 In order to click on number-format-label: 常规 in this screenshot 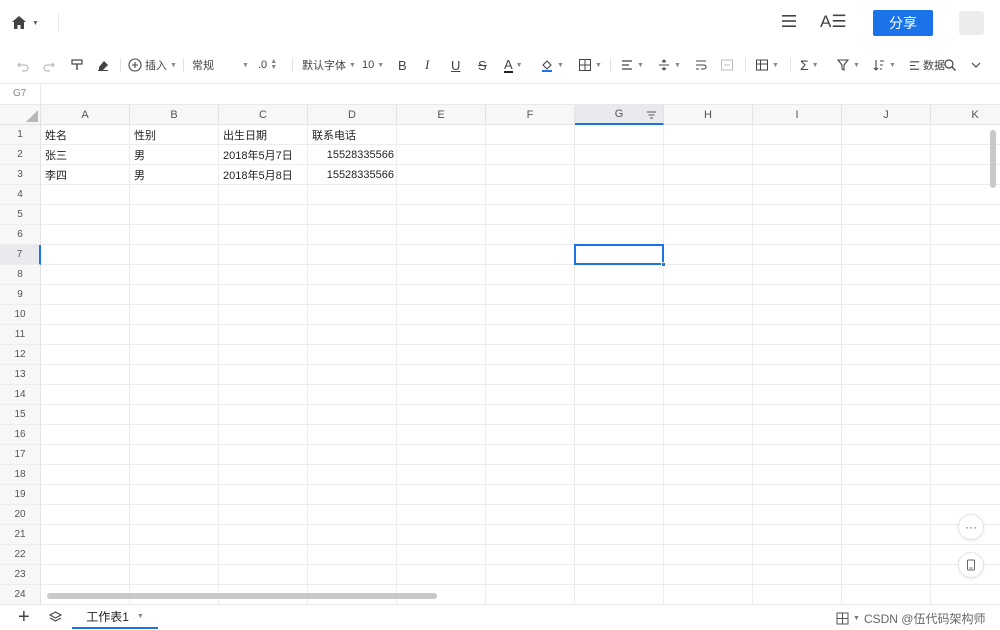, I will do `click(203, 66)`.